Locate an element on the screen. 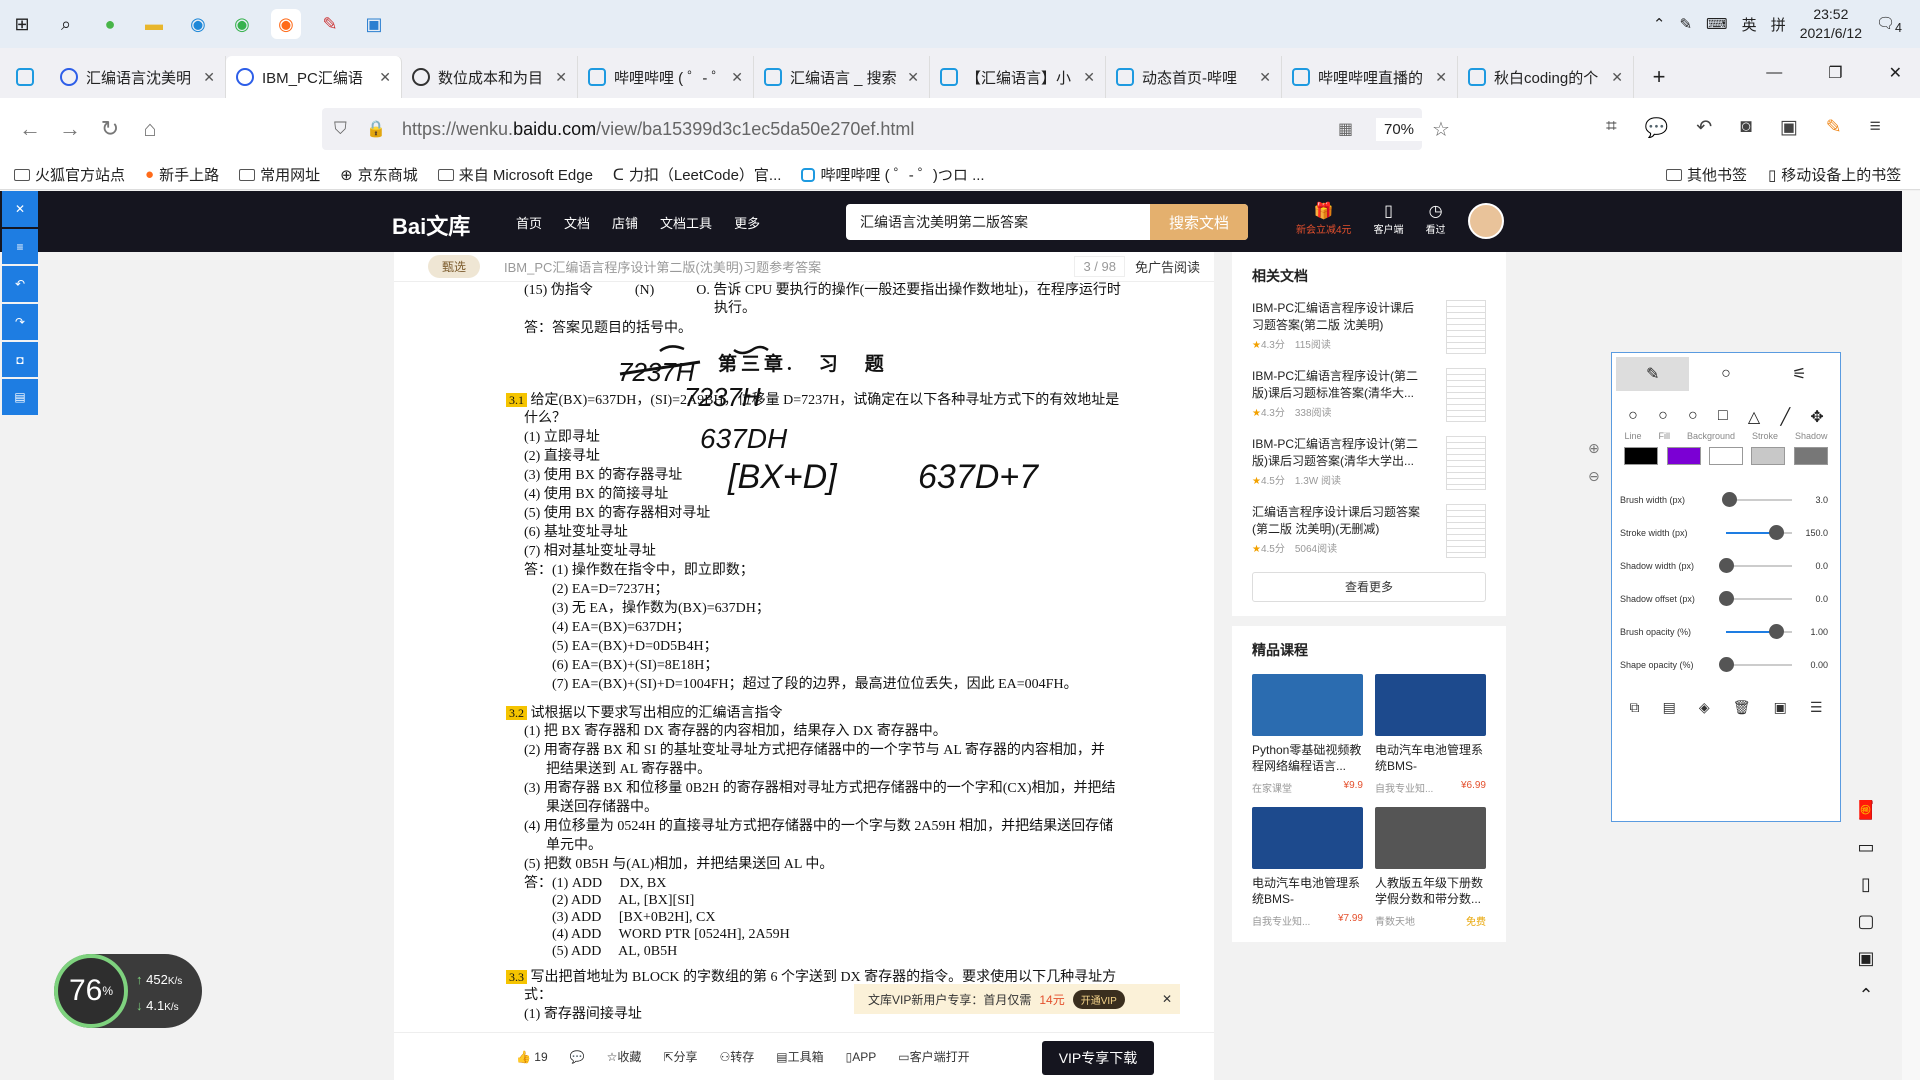 This screenshot has width=1920, height=1080. pen-extension-icon: ✎ is located at coordinates (1834, 128).